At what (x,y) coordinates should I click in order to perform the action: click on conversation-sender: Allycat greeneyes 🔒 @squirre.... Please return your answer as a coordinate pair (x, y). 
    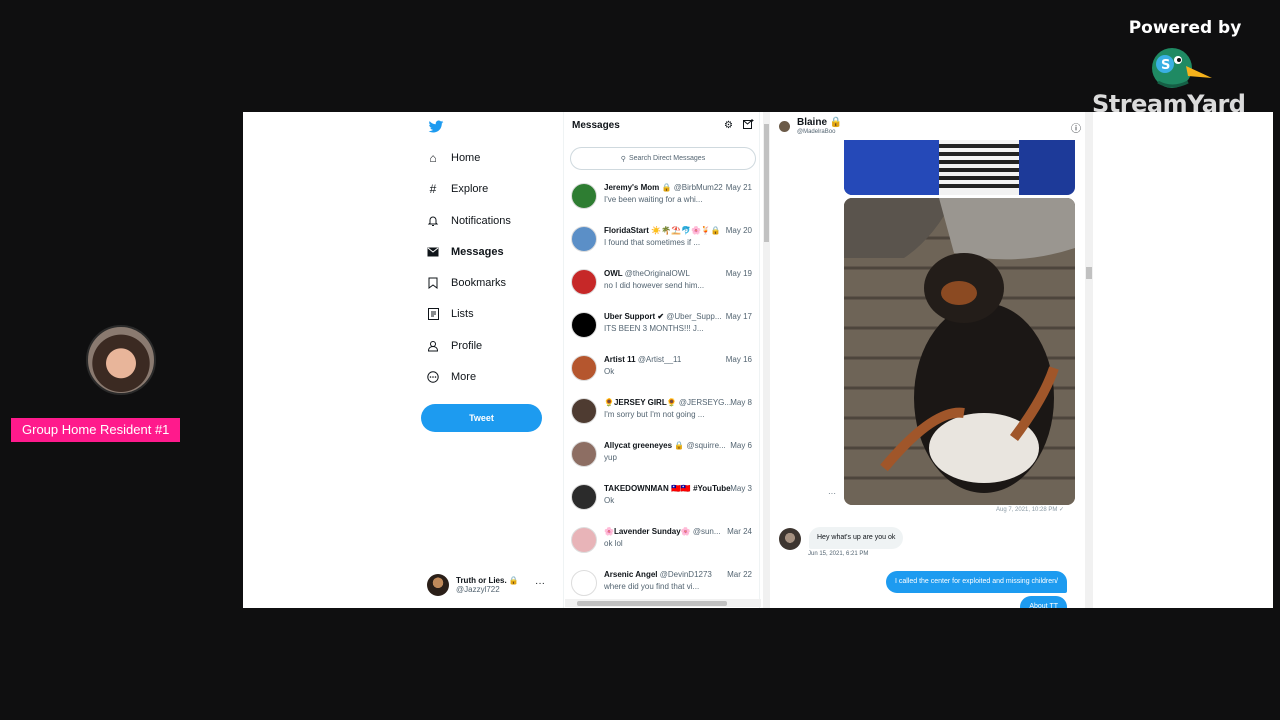
    Looking at the image, I should click on (665, 445).